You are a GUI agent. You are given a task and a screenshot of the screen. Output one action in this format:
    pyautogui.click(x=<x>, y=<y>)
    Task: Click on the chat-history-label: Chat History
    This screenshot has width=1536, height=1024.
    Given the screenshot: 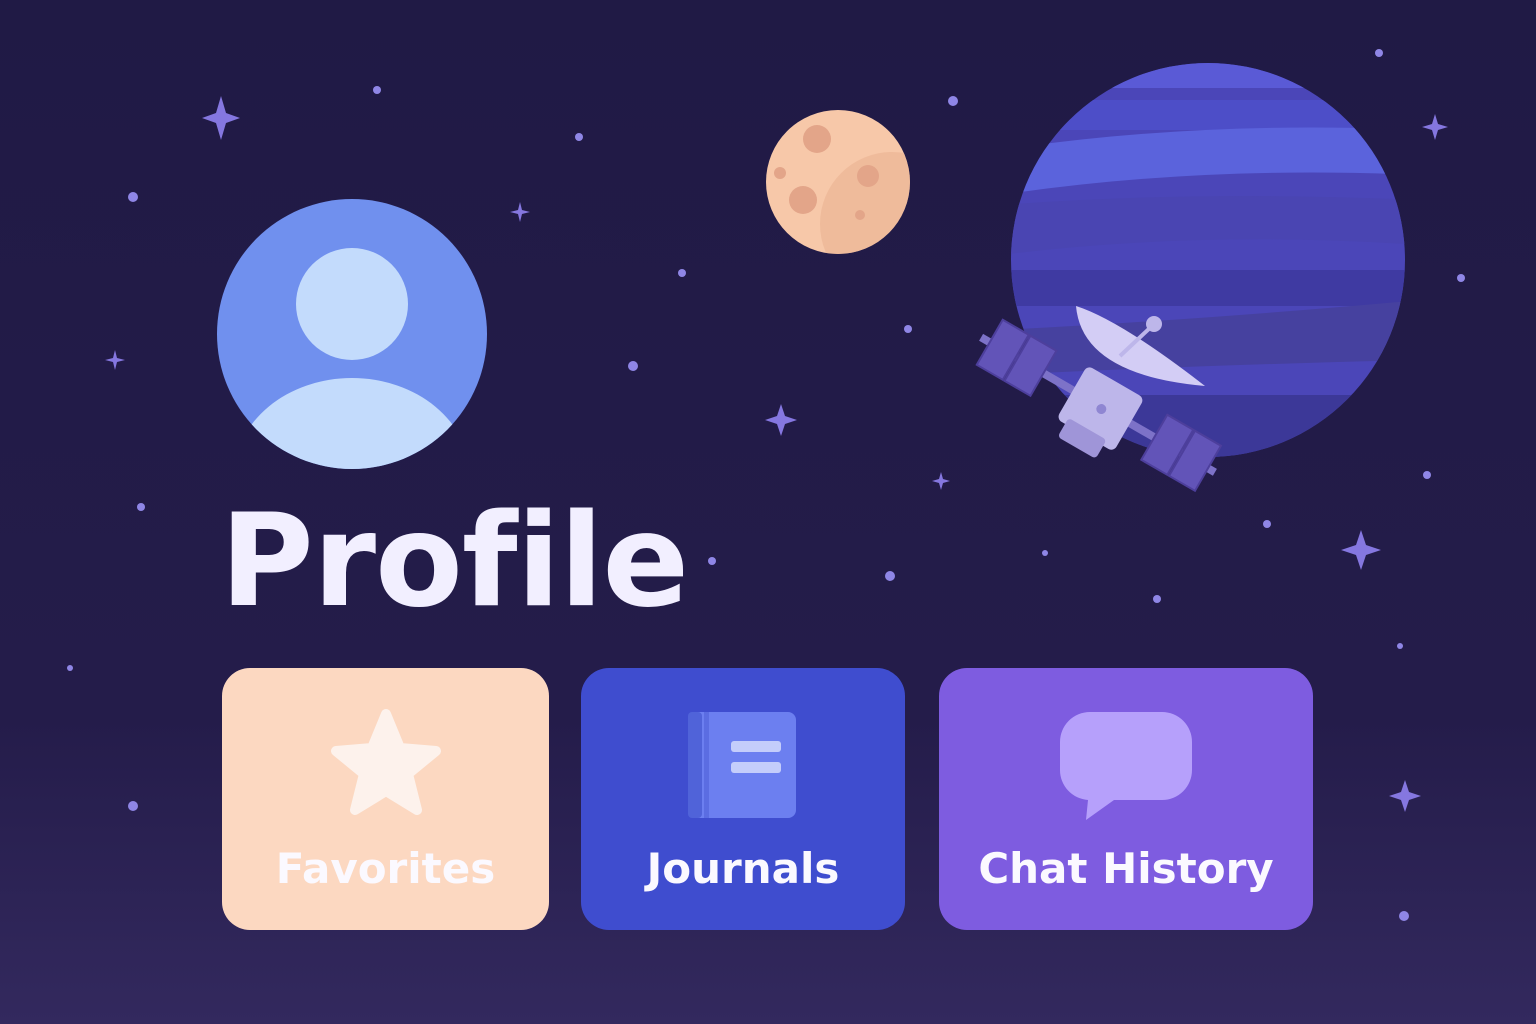 What is the action you would take?
    pyautogui.click(x=1126, y=868)
    